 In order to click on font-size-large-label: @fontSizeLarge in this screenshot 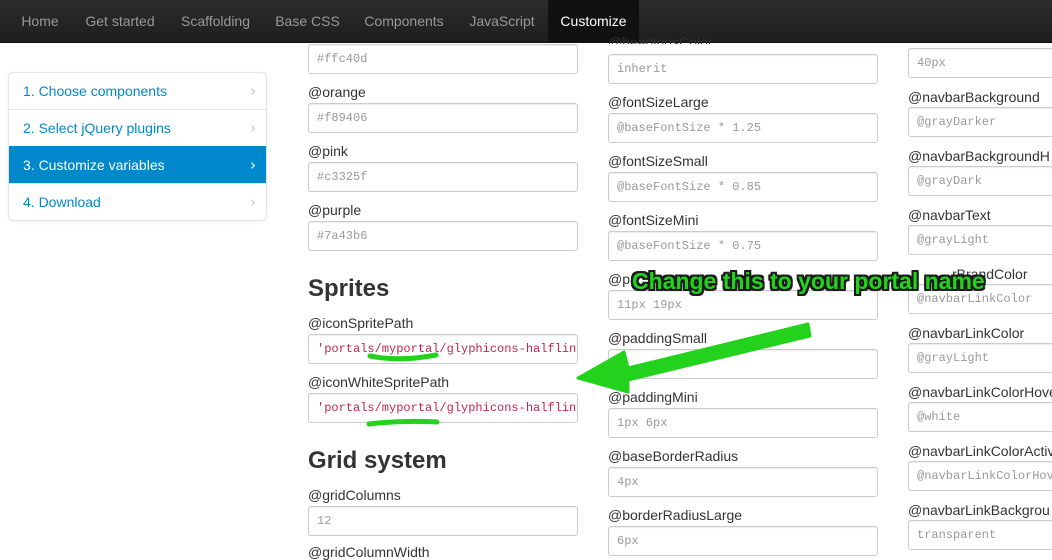, I will do `click(658, 102)`.